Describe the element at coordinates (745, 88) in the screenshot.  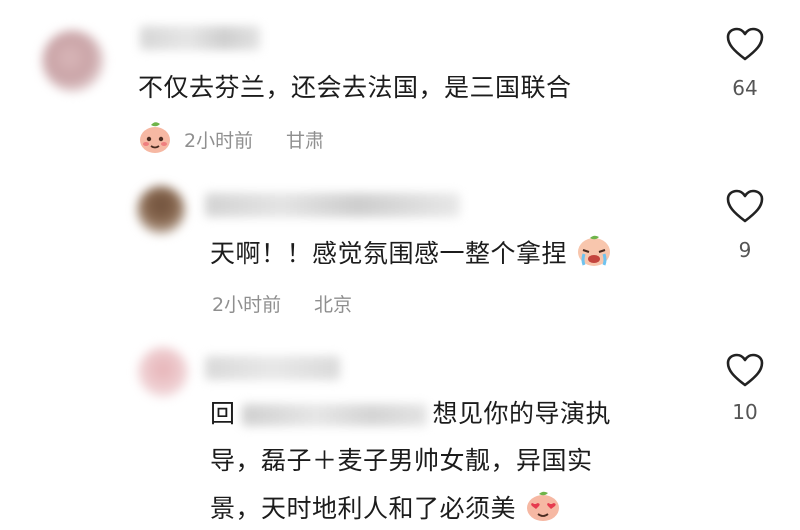
I see `like-count: 64` at that location.